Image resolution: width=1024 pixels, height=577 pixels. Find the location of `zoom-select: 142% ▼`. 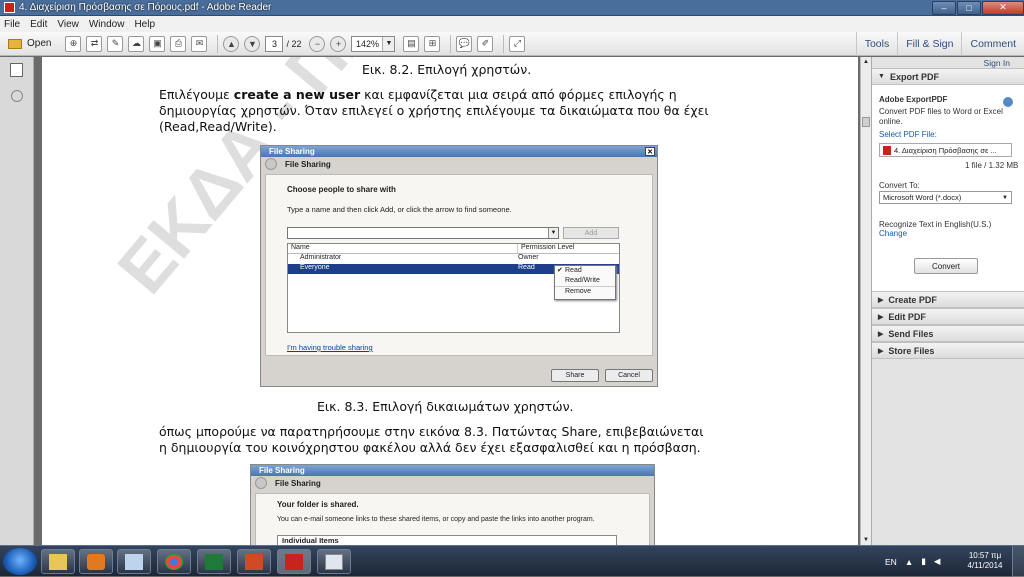

zoom-select: 142% ▼ is located at coordinates (373, 43).